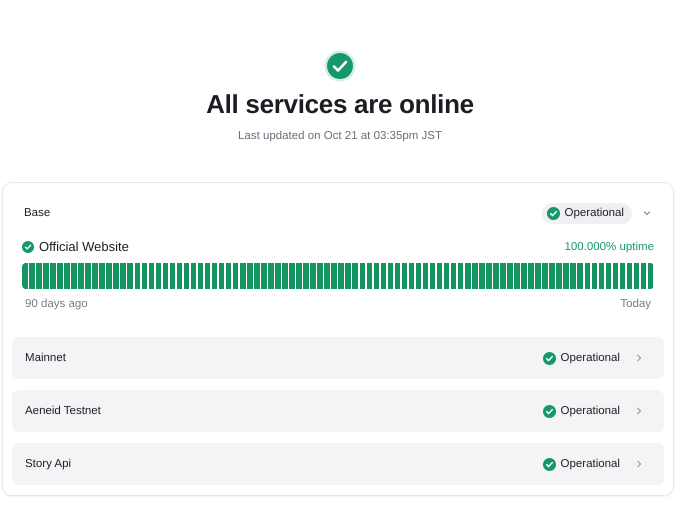  Describe the element at coordinates (46, 358) in the screenshot. I see `component-name: Mainnet` at that location.